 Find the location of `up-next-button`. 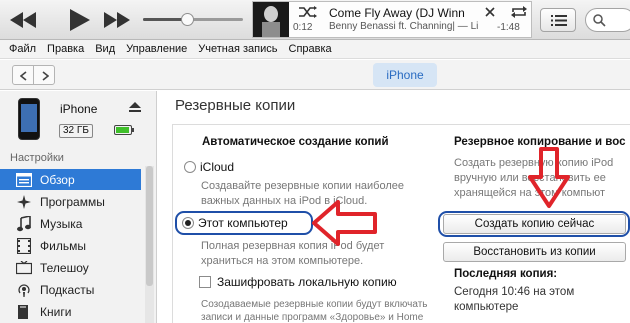

up-next-button is located at coordinates (558, 20).